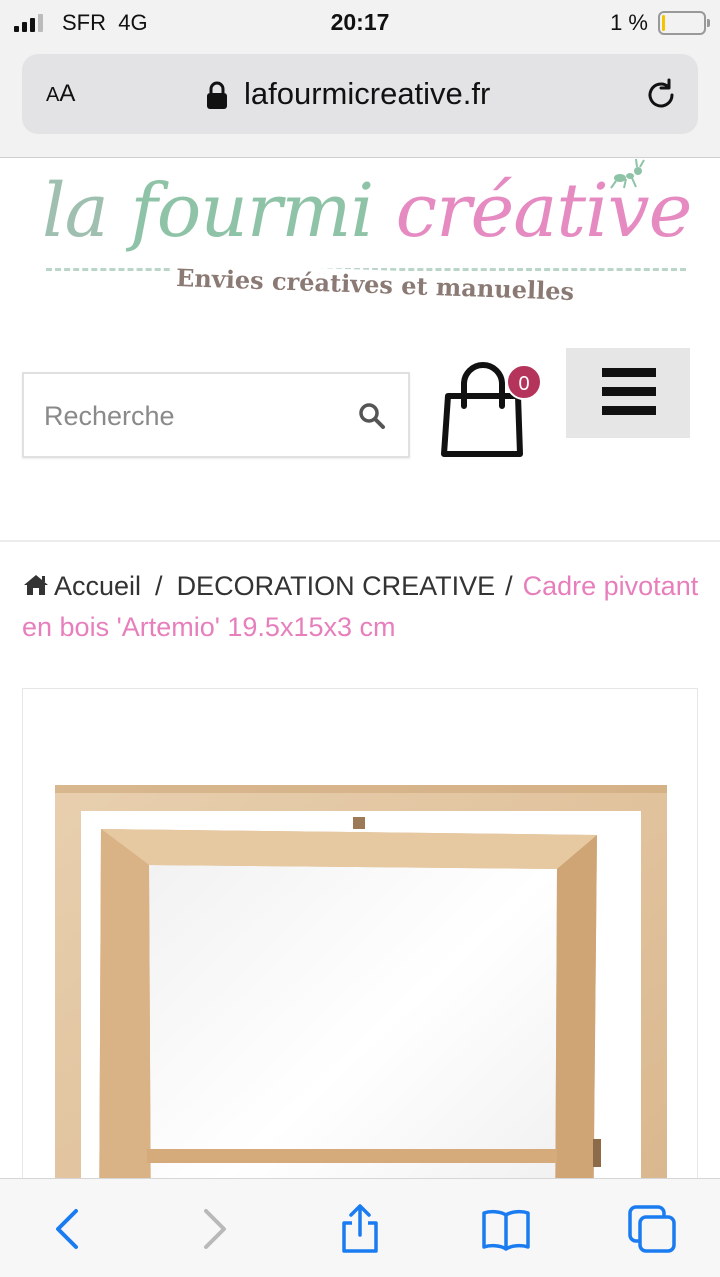  Describe the element at coordinates (360, 541) in the screenshot. I see `section-divider` at that location.